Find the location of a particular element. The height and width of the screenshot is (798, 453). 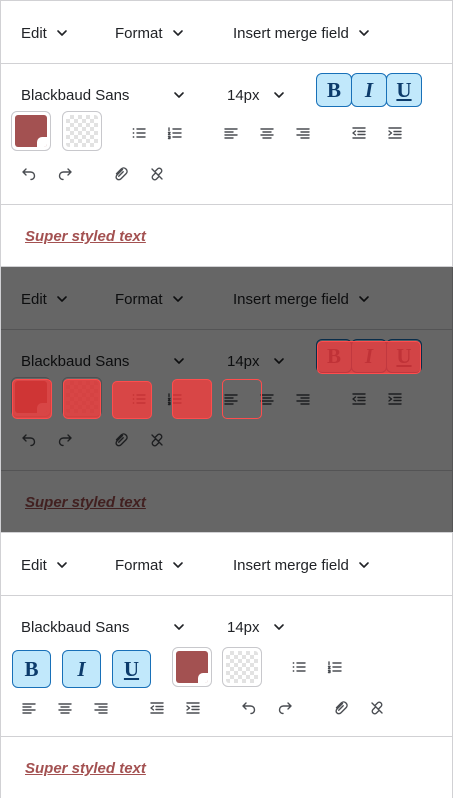

redo-icon is located at coordinates (285, 708).